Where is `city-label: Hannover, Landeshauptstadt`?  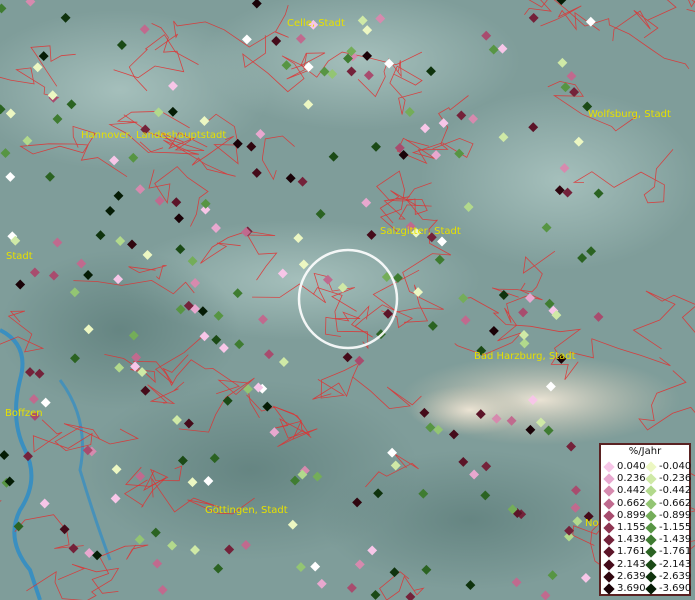
city-label: Hannover, Landeshauptstadt is located at coordinates (154, 135).